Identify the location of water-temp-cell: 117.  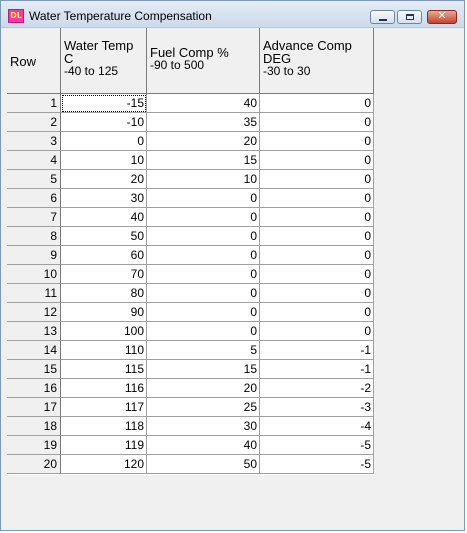
(104, 407).